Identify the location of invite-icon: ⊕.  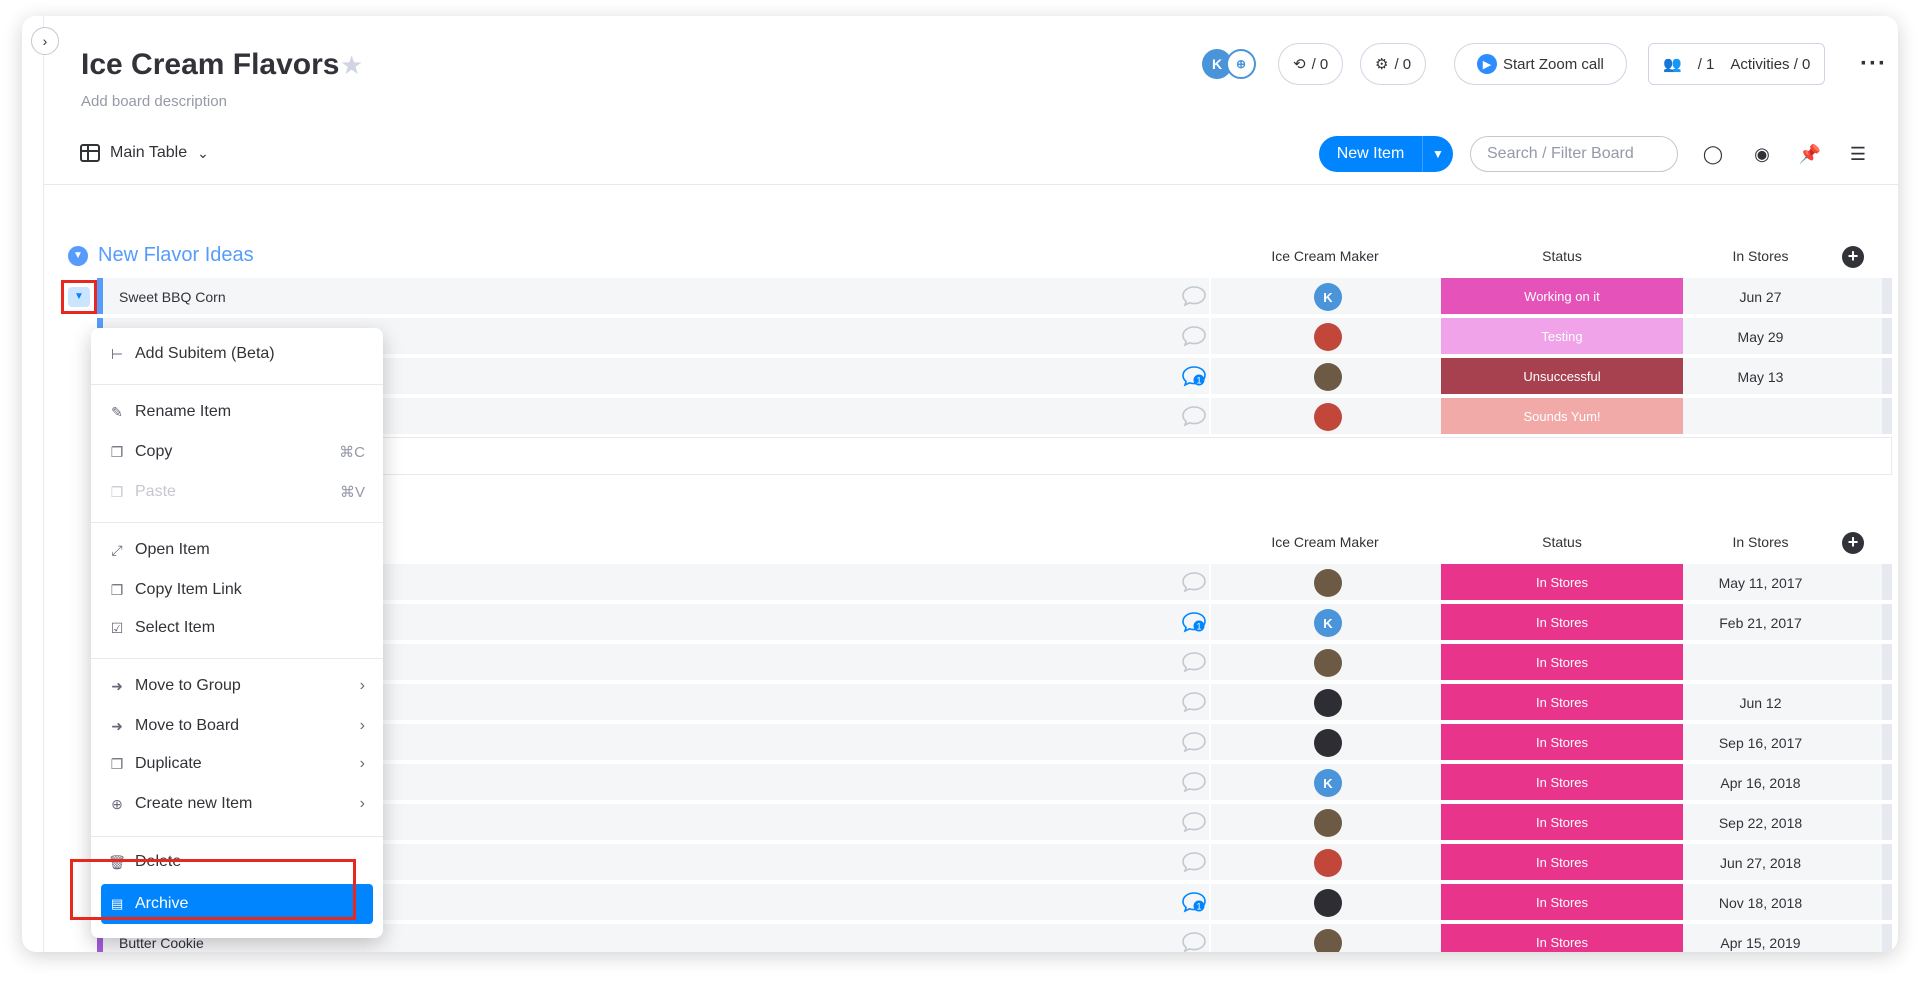
(1241, 64).